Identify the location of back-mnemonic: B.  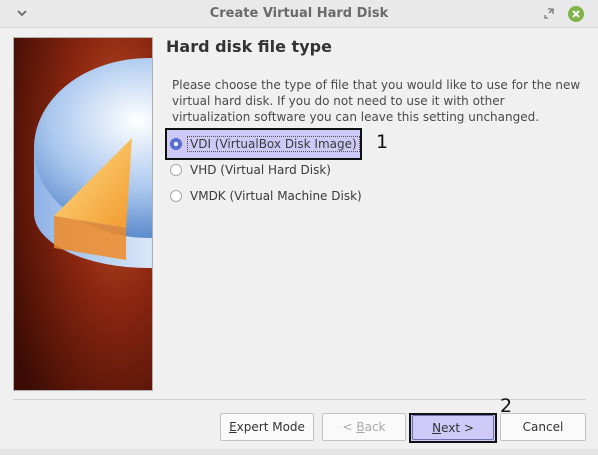
(360, 427).